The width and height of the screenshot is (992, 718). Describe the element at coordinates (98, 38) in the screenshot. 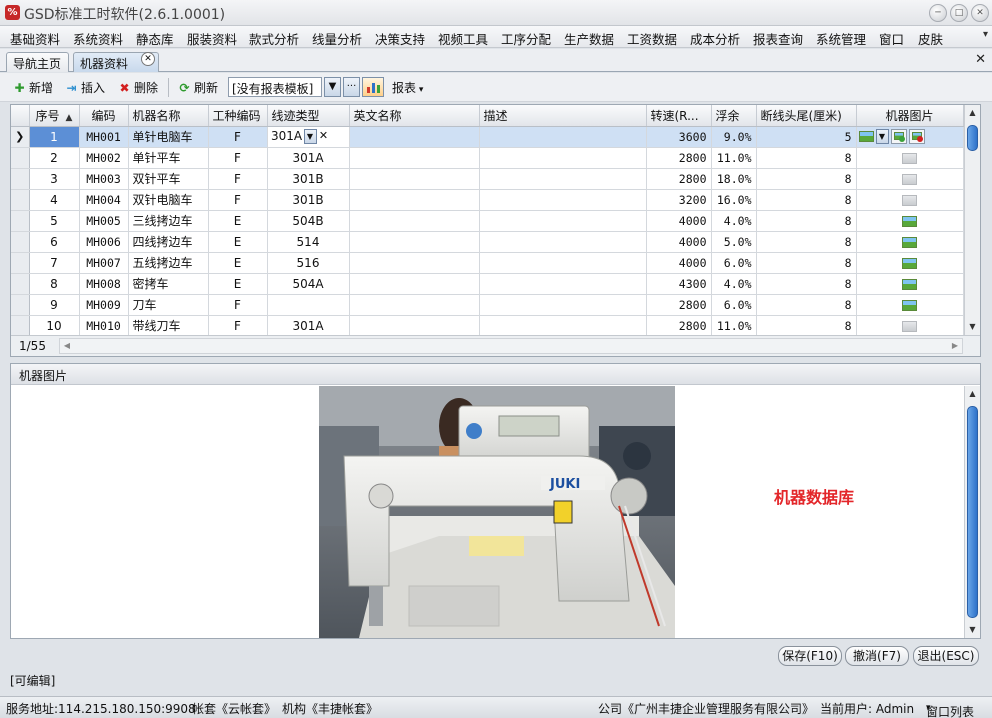

I see `menu-system-data: 系统资料` at that location.